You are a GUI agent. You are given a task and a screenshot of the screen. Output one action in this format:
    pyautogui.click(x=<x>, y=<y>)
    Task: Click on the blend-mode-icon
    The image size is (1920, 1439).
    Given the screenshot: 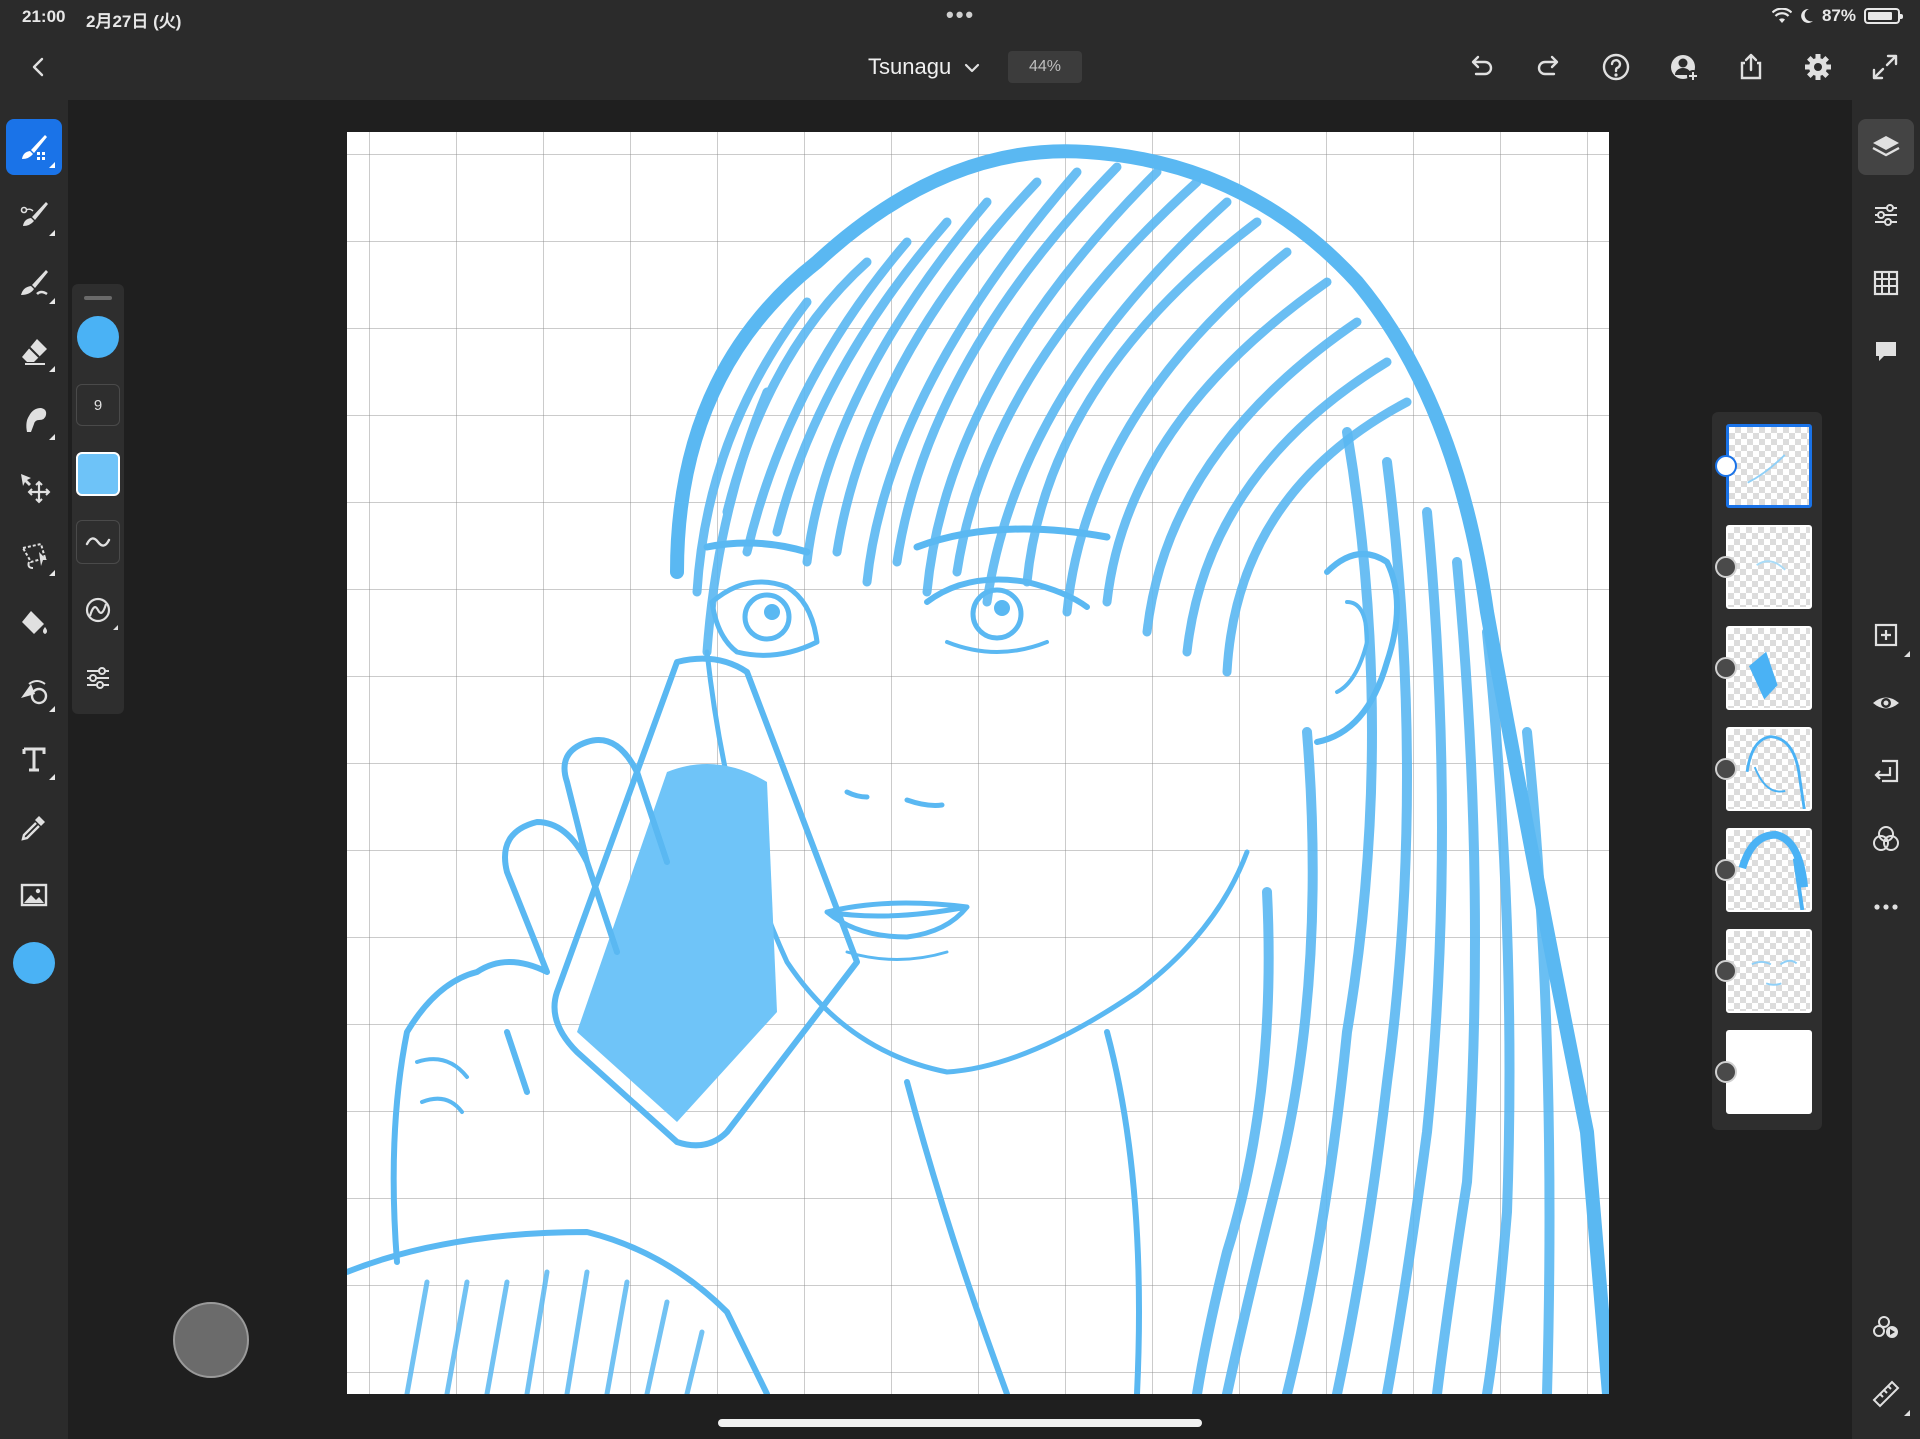 What is the action you would take?
    pyautogui.click(x=1886, y=838)
    